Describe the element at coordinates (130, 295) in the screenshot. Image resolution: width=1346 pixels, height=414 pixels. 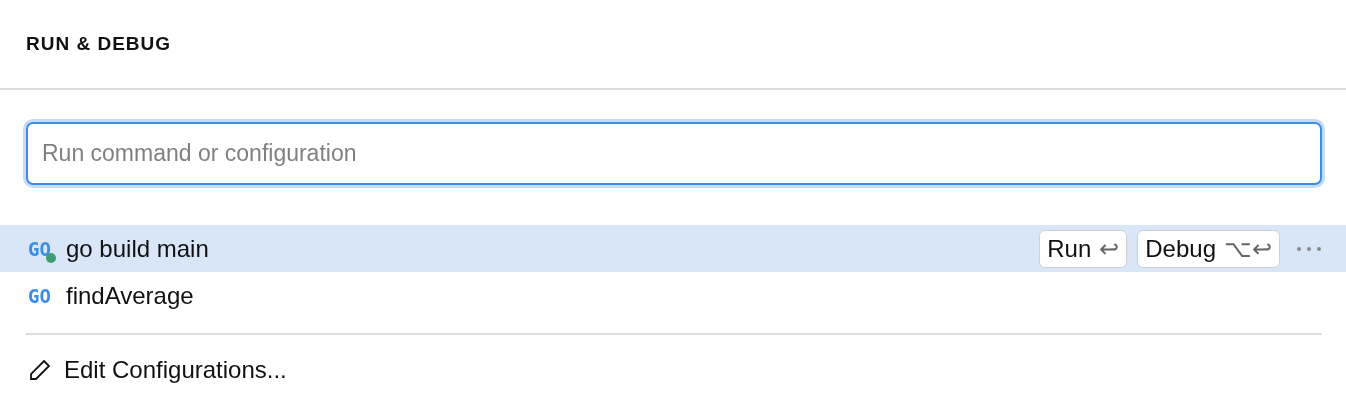
I see `configuration-name: findAverage` at that location.